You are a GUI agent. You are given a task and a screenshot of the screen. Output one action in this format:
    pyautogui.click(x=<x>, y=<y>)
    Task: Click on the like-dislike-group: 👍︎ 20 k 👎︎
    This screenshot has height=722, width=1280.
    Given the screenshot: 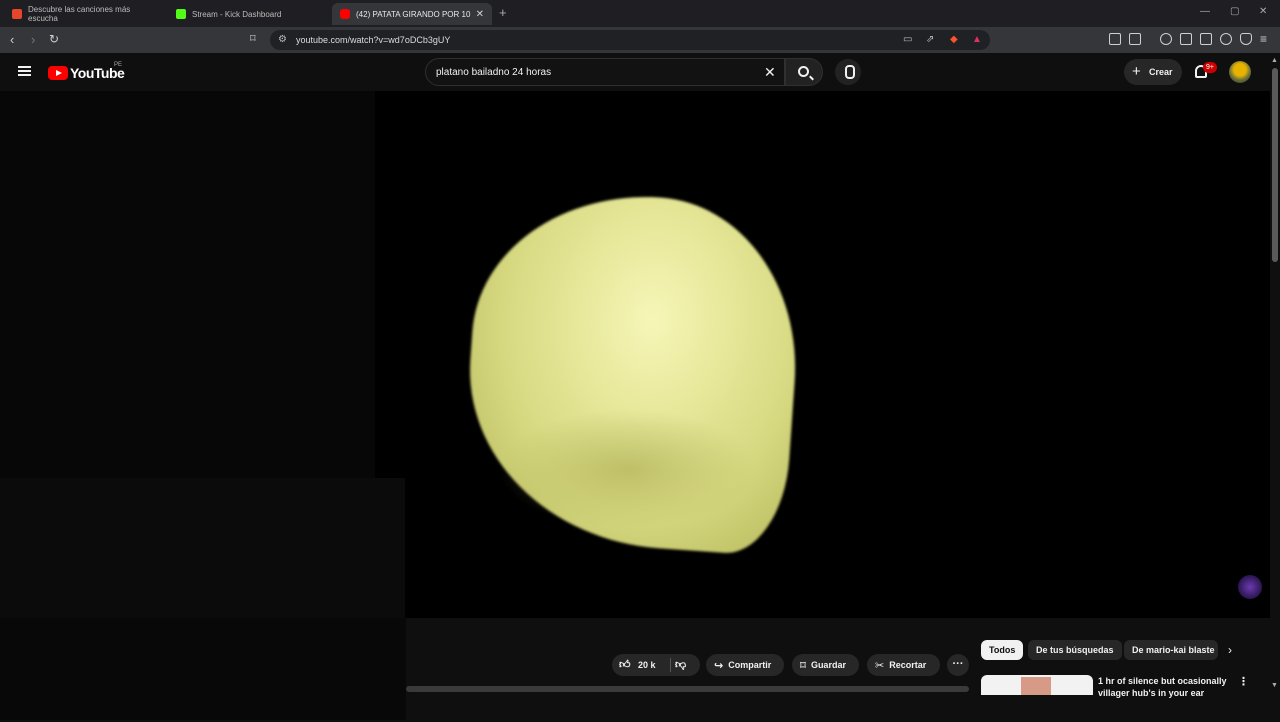 What is the action you would take?
    pyautogui.click(x=656, y=665)
    